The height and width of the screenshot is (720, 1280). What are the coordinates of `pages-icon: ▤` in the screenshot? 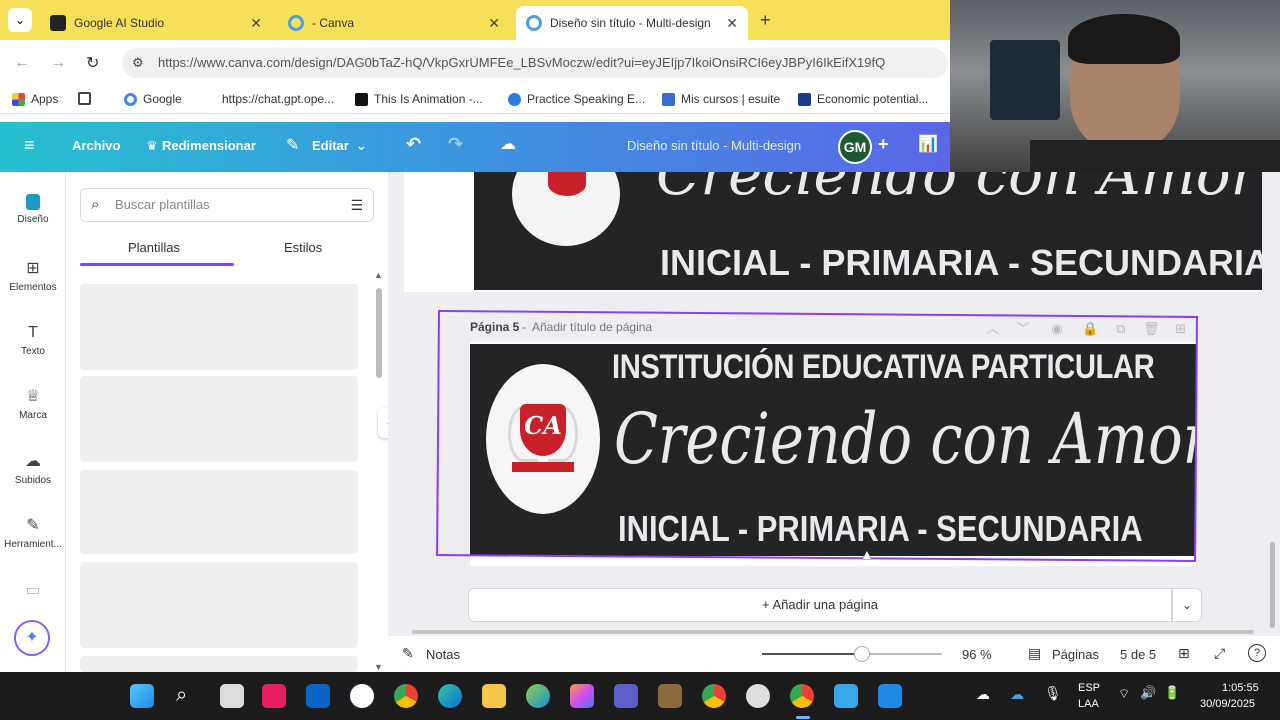 It's located at (1034, 653).